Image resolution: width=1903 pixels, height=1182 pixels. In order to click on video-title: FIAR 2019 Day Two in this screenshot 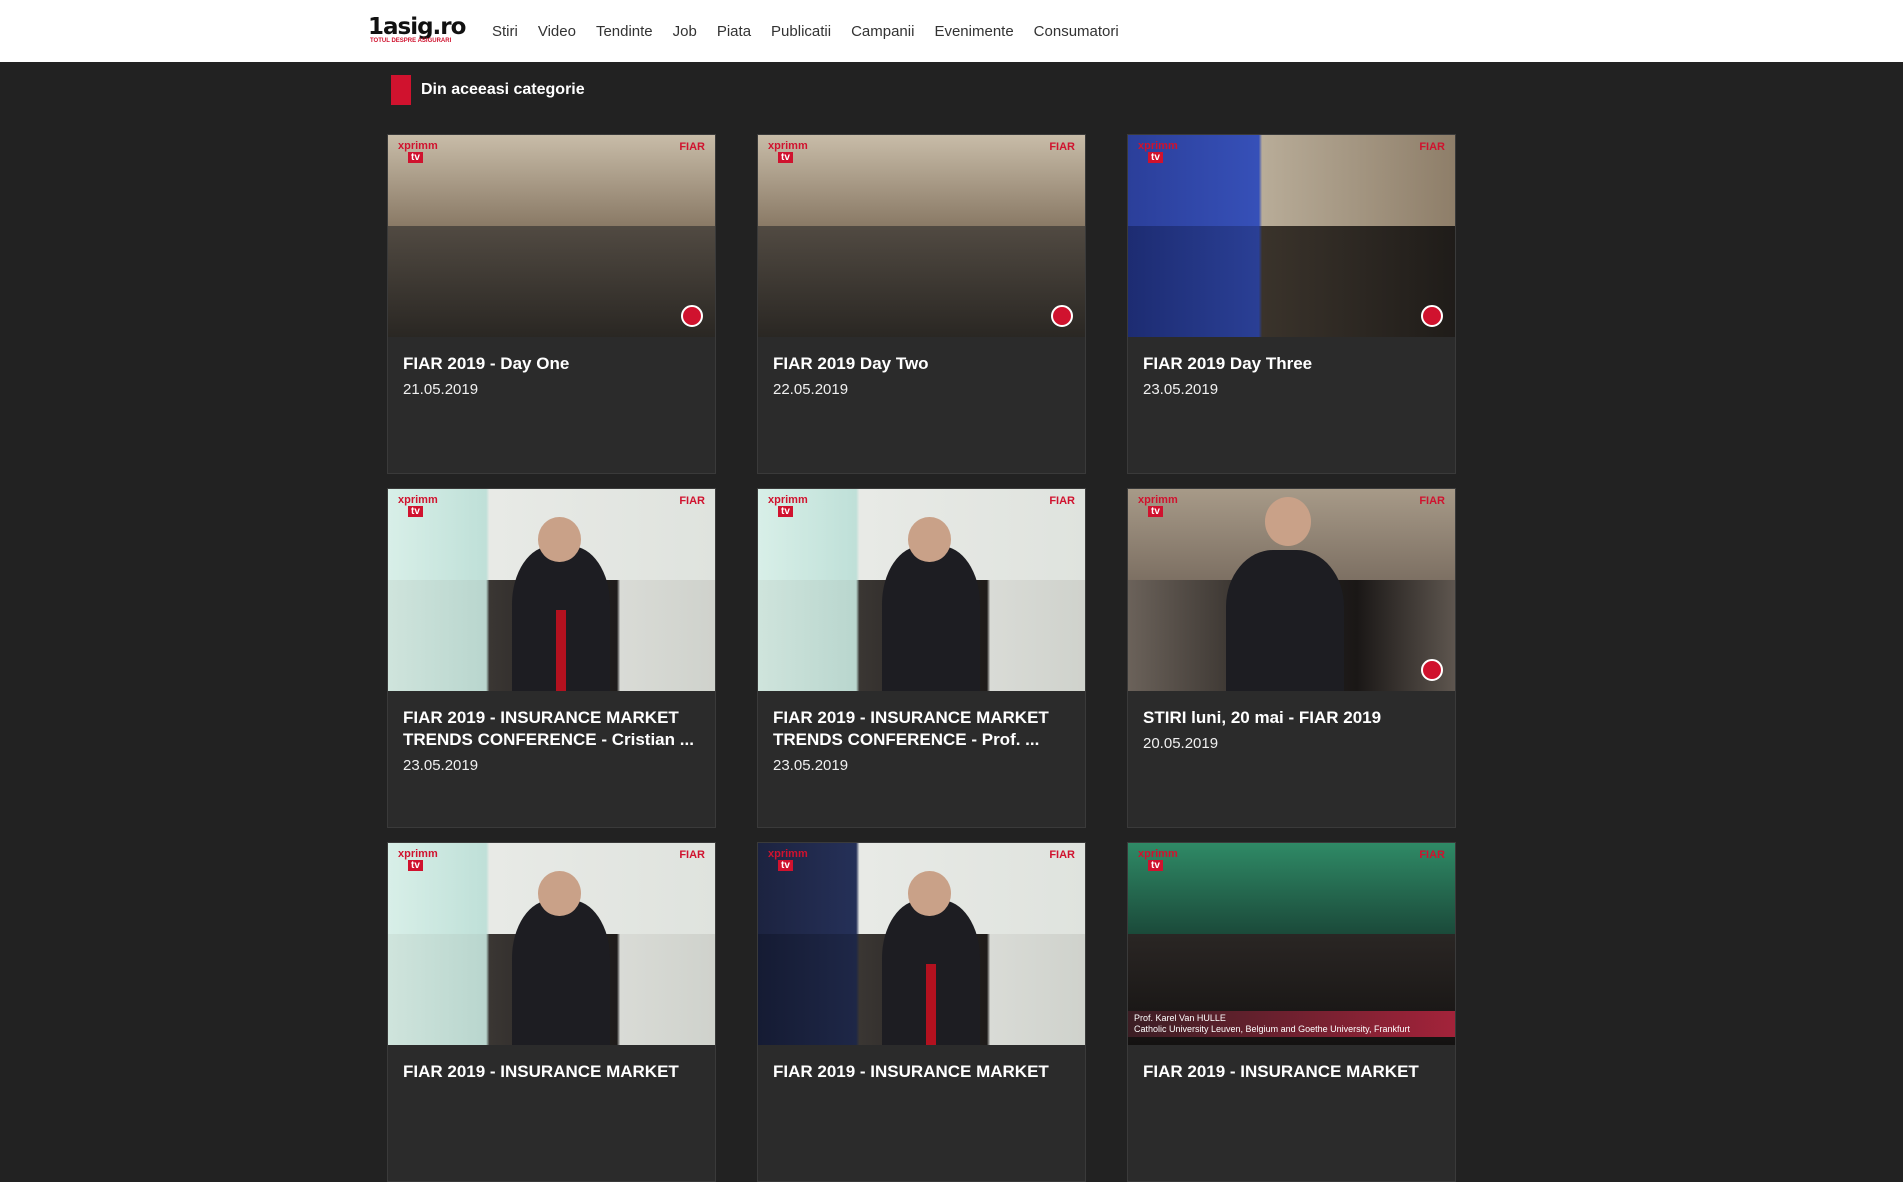, I will do `click(923, 364)`.